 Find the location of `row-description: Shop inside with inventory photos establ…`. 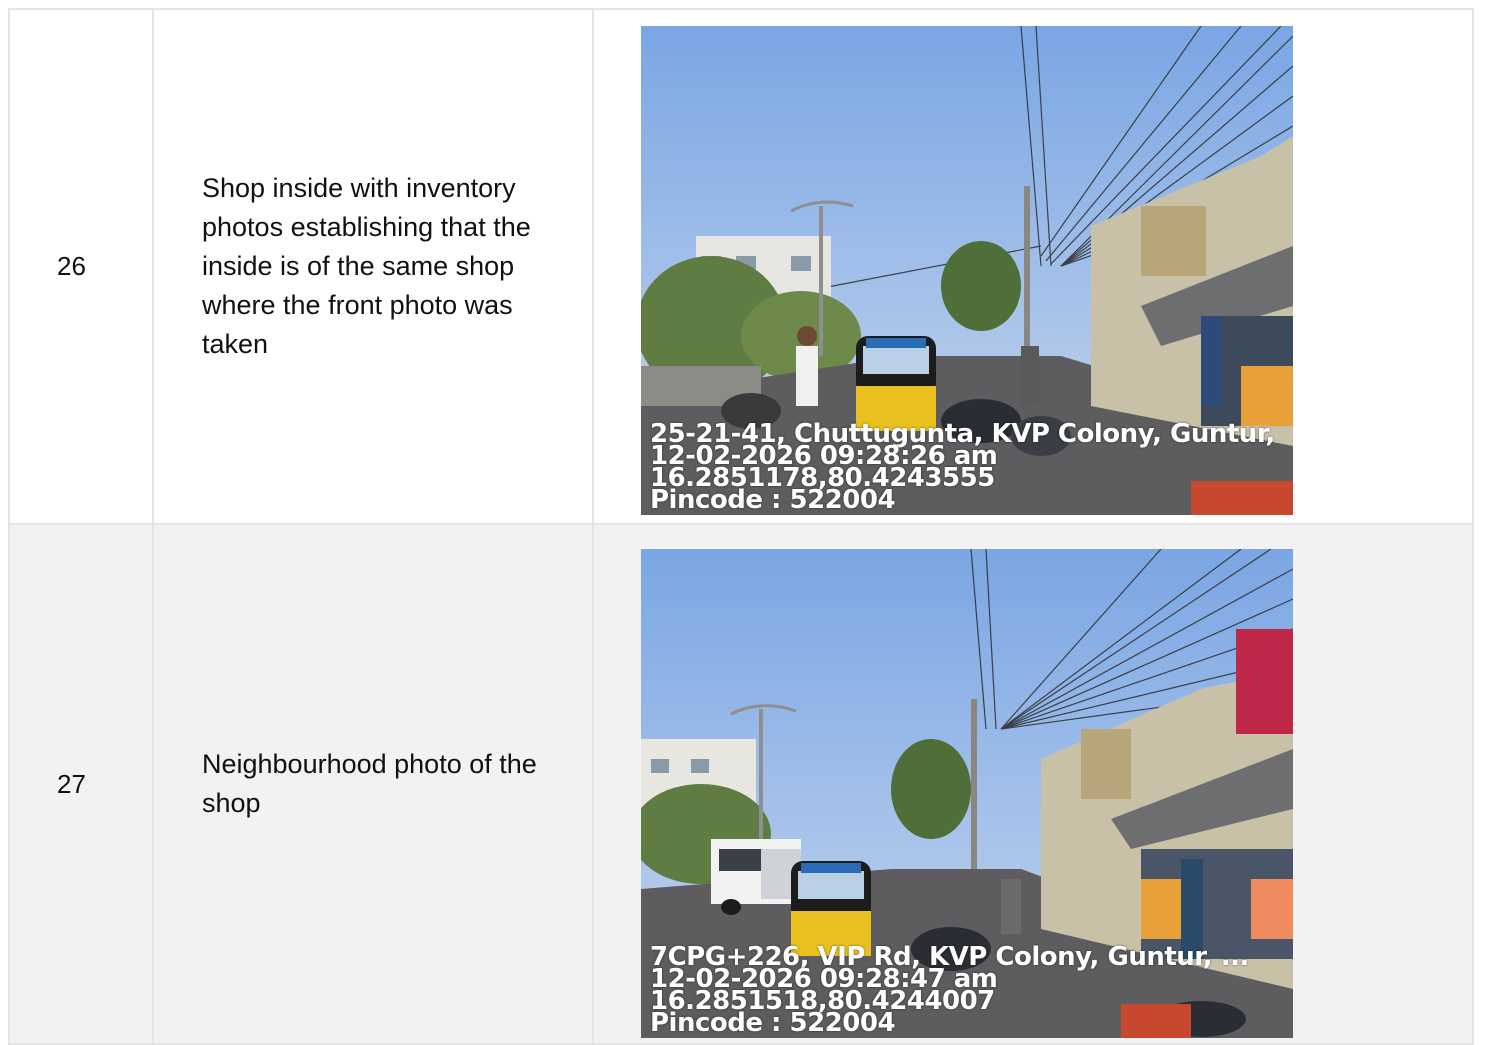

row-description: Shop inside with inventory photos establ… is located at coordinates (373, 266).